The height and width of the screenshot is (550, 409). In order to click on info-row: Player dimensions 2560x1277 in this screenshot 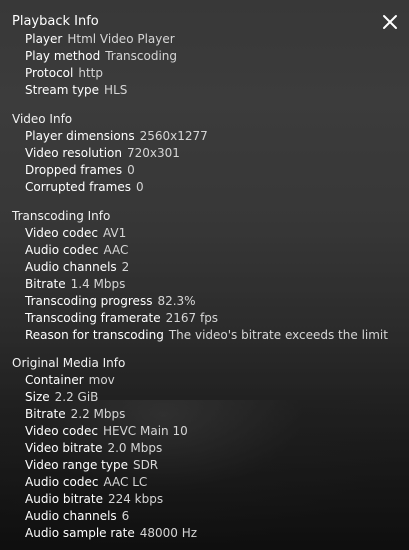, I will do `click(116, 136)`.